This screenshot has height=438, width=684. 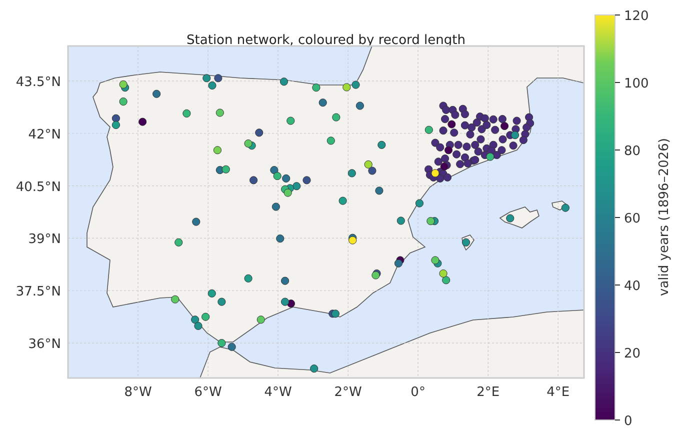 What do you see at coordinates (38, 82) in the screenshot?
I see `y-tick-label: 43.5°N` at bounding box center [38, 82].